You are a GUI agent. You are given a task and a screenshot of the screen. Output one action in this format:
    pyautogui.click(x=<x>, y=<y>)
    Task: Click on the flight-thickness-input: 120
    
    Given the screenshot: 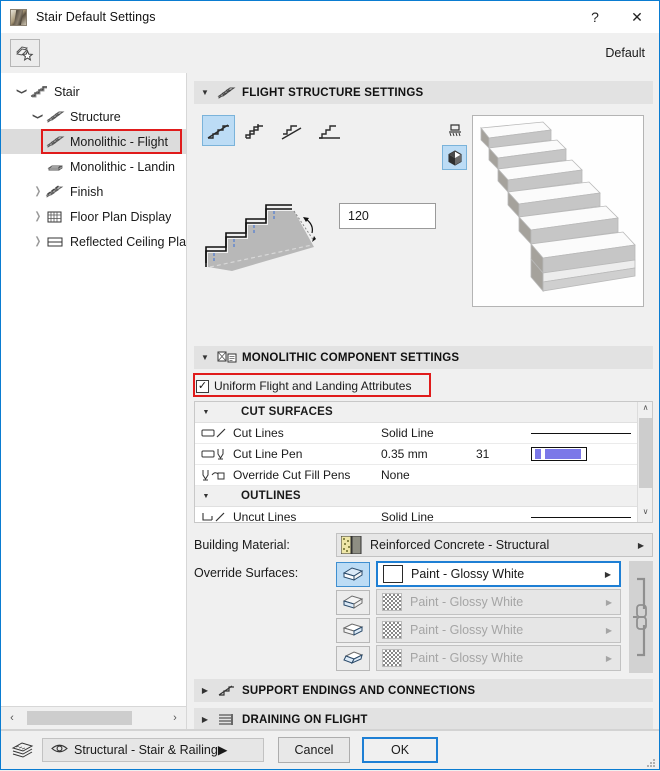 What is the action you would take?
    pyautogui.click(x=387, y=216)
    